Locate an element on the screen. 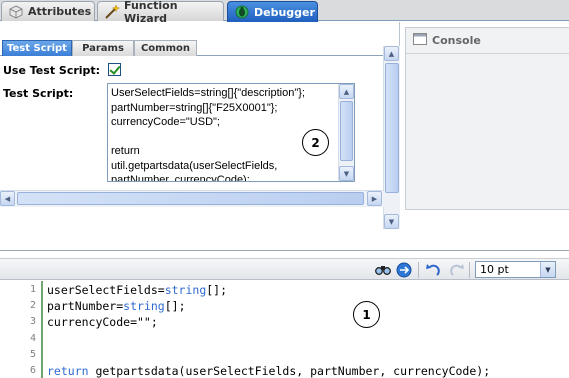  font-size-value: 10 pt is located at coordinates (494, 269).